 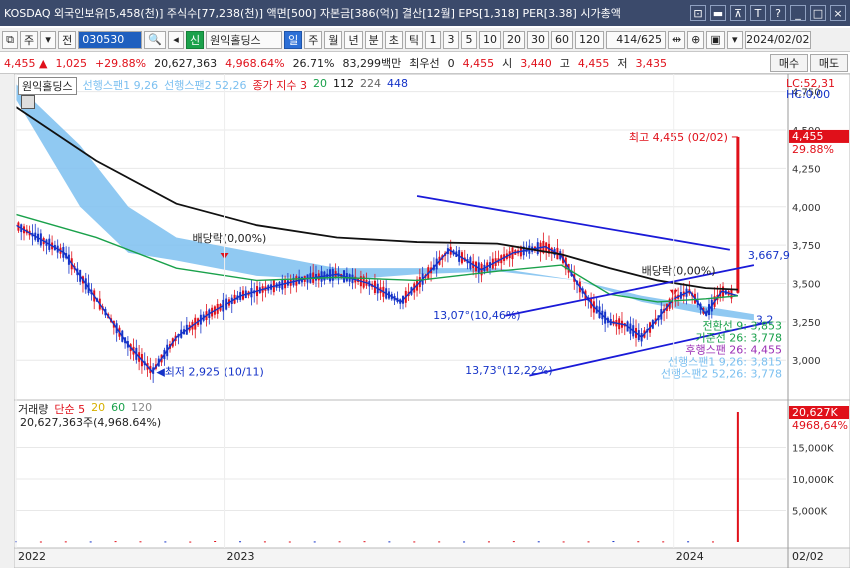 I want to click on interval-10: 10, so click(x=489, y=39).